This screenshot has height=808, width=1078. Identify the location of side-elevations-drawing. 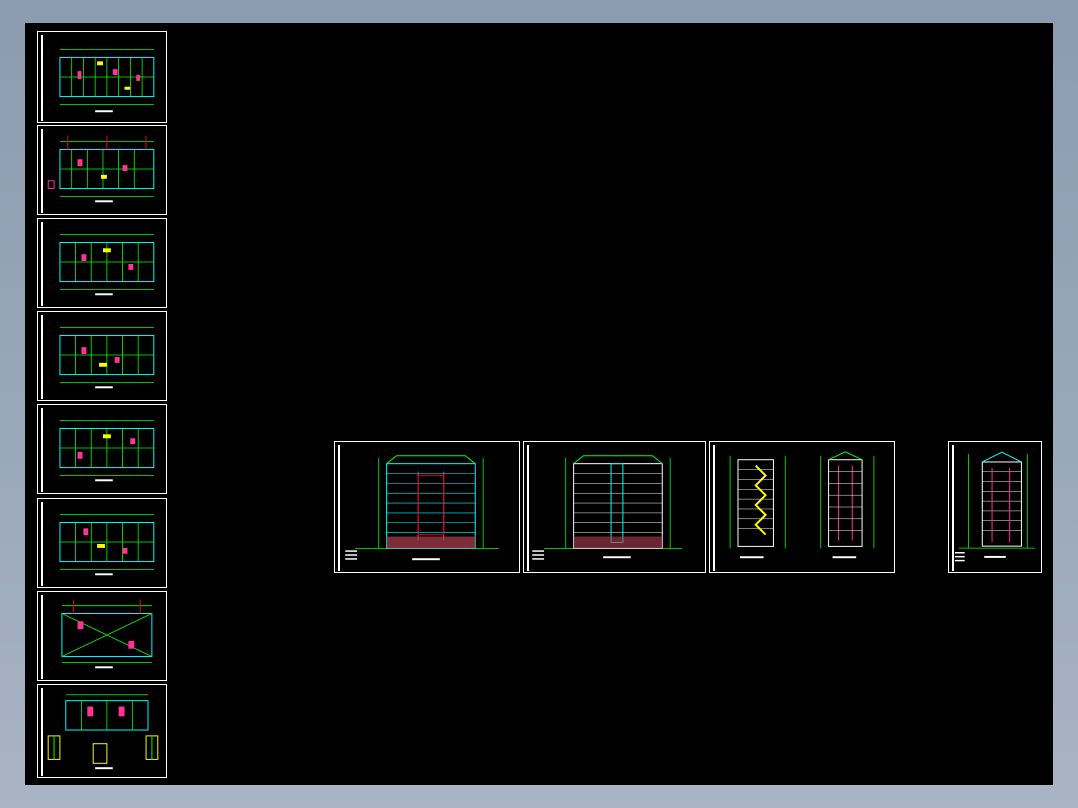
(802, 505).